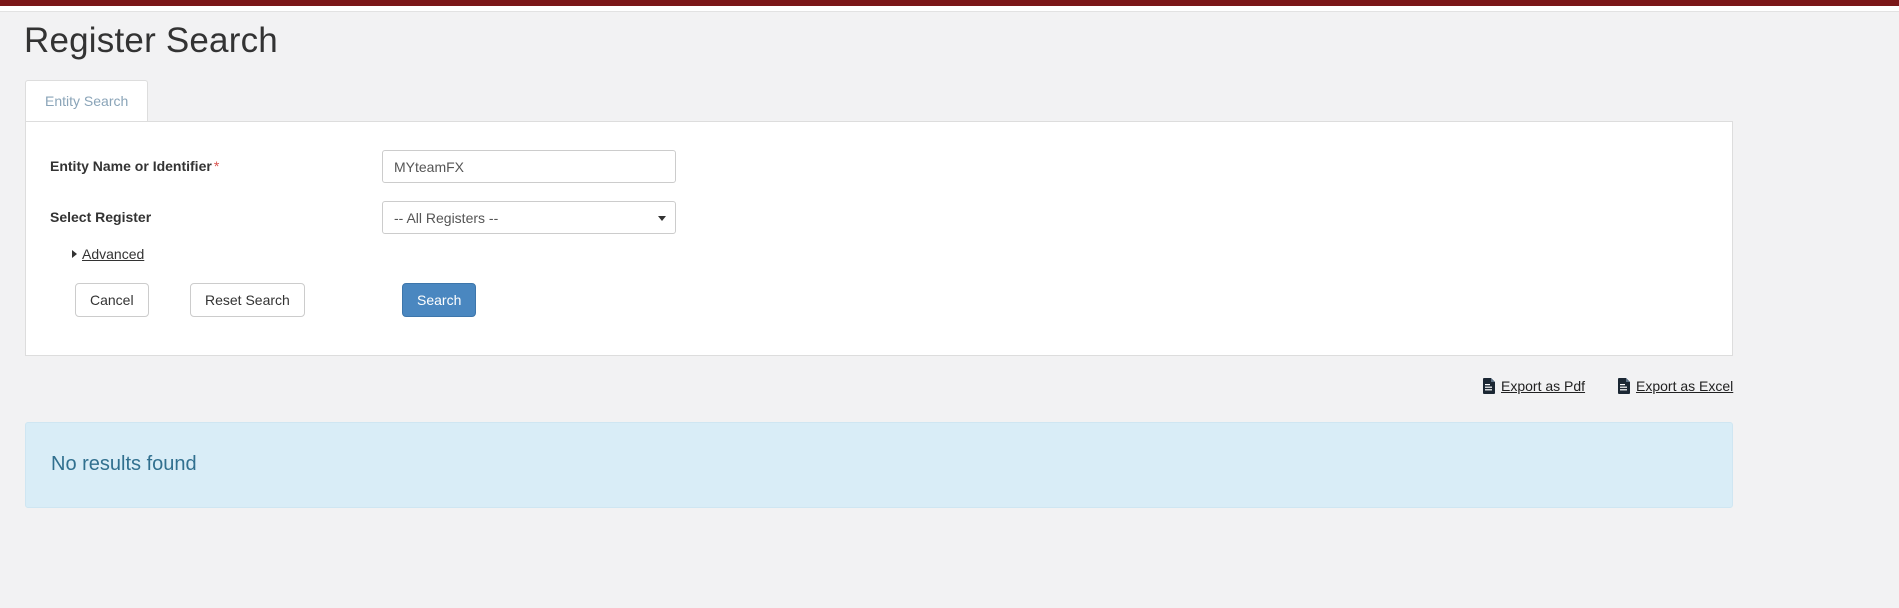 The width and height of the screenshot is (1899, 608). I want to click on page-title: Register Search, so click(151, 40).